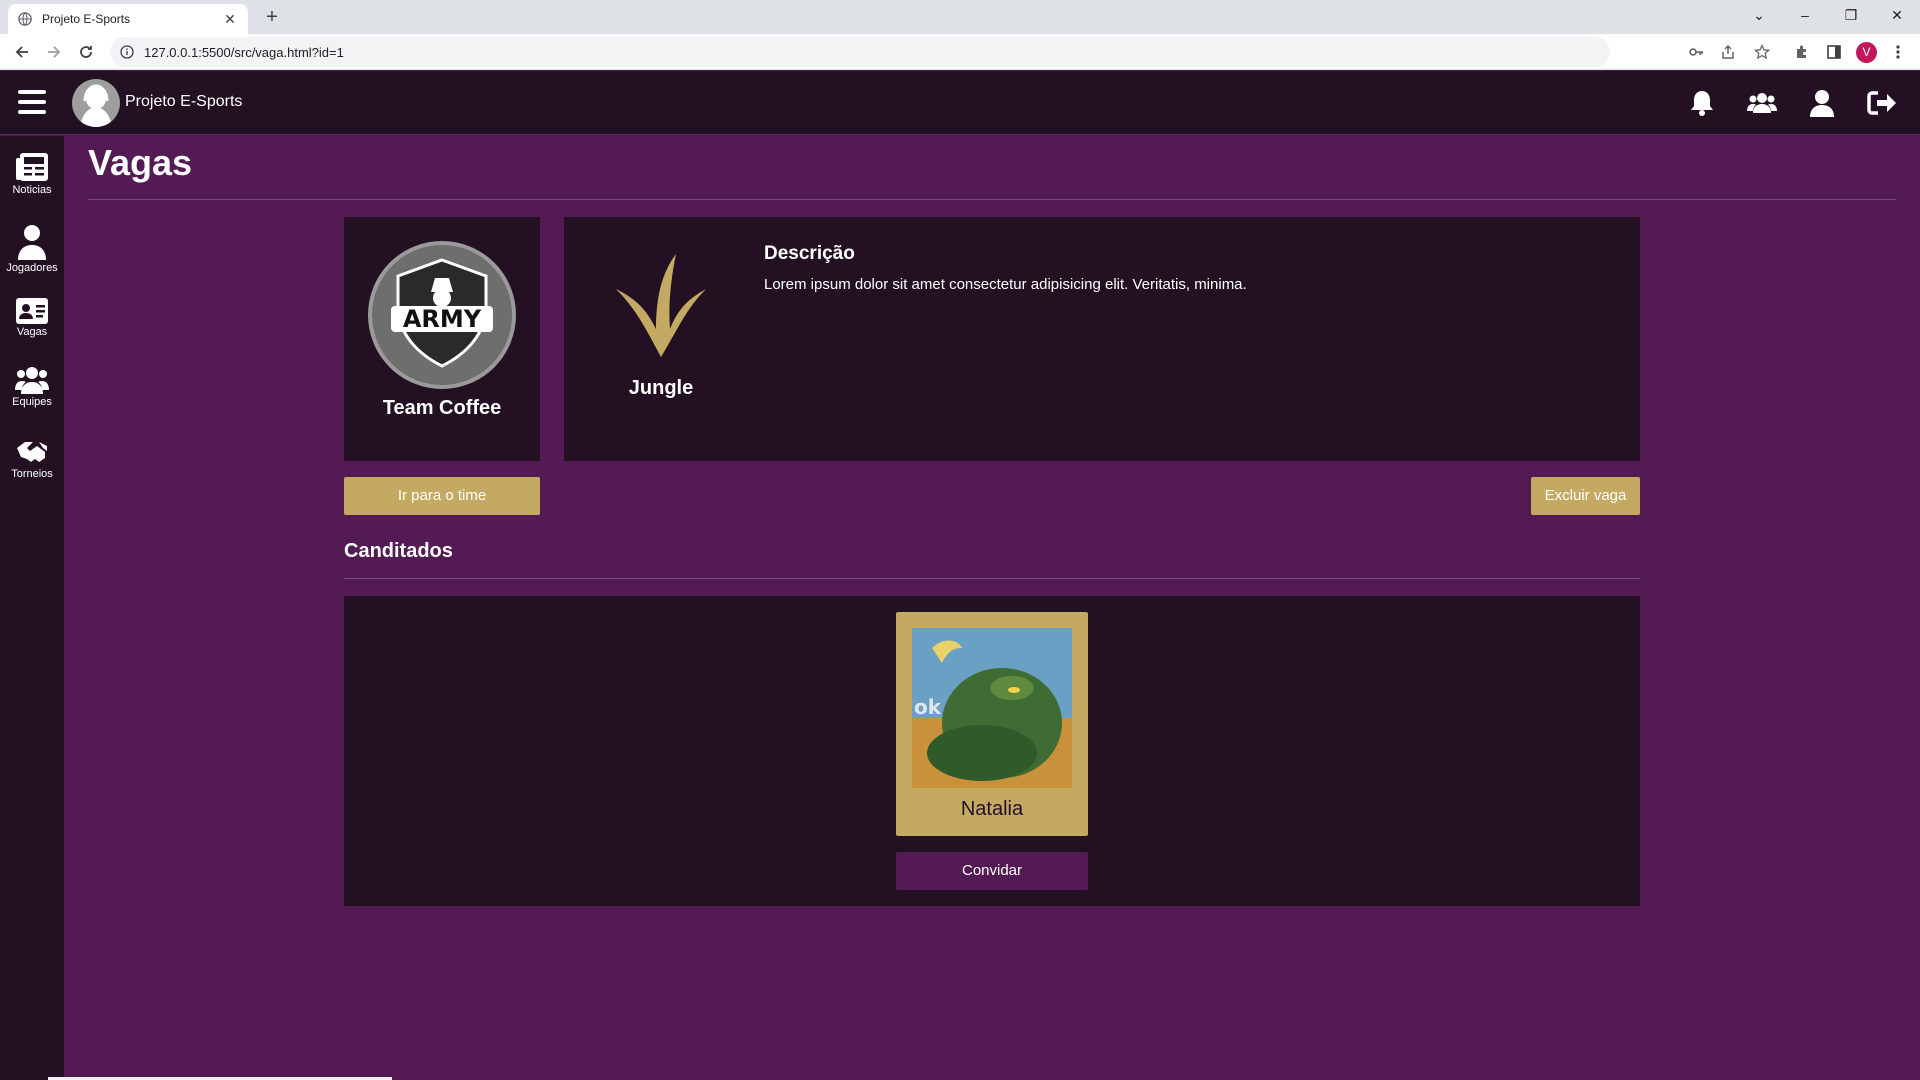 This screenshot has width=1920, height=1080. I want to click on sidebar-item-torneios: Torneios, so click(32, 459).